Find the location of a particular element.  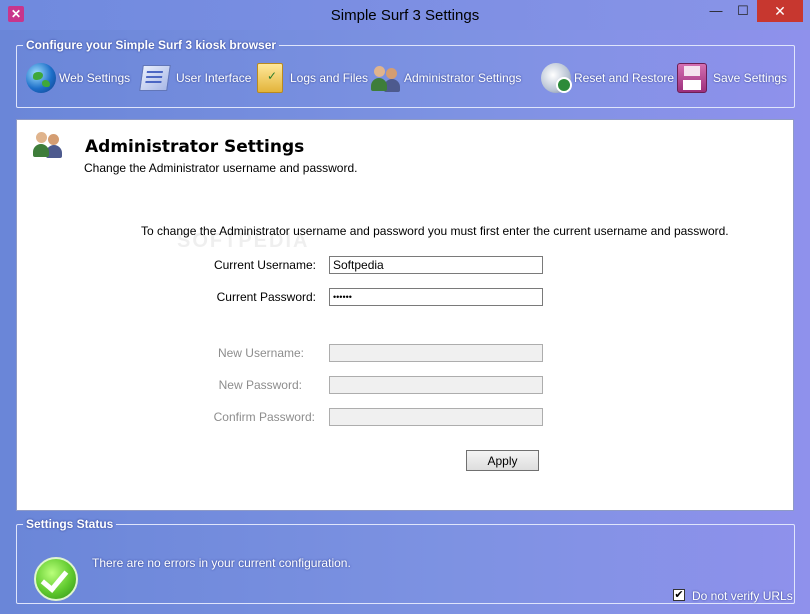

toolbar-reset-and-restore: Reset and Restore is located at coordinates (607, 78).